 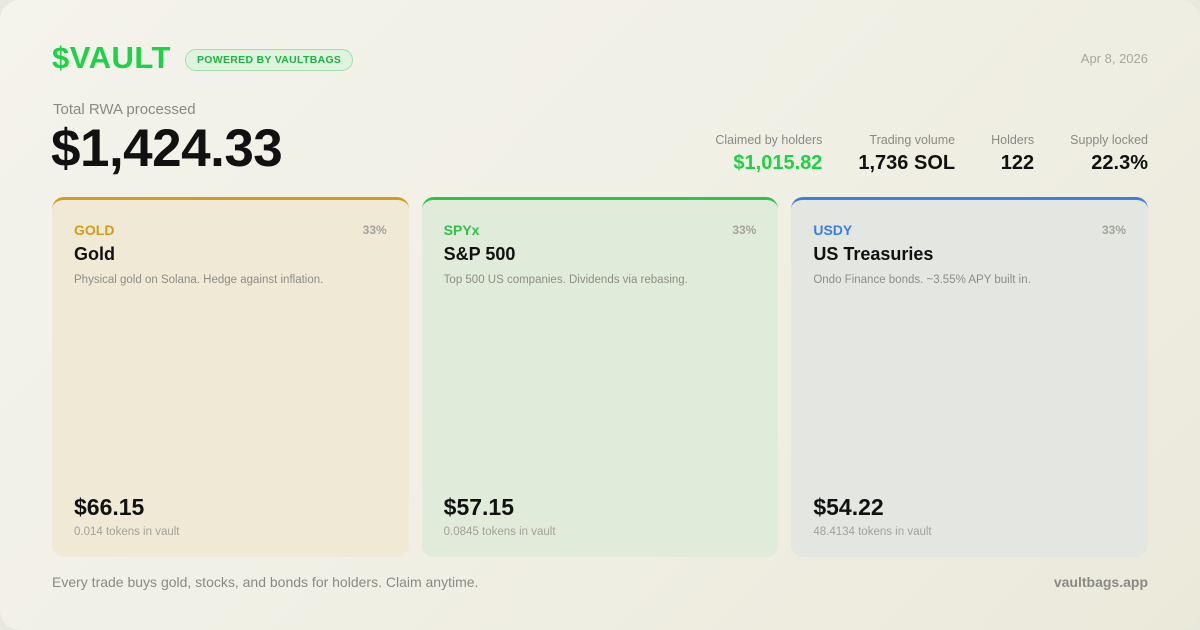 What do you see at coordinates (873, 254) in the screenshot?
I see `asset-name: US Treasuries` at bounding box center [873, 254].